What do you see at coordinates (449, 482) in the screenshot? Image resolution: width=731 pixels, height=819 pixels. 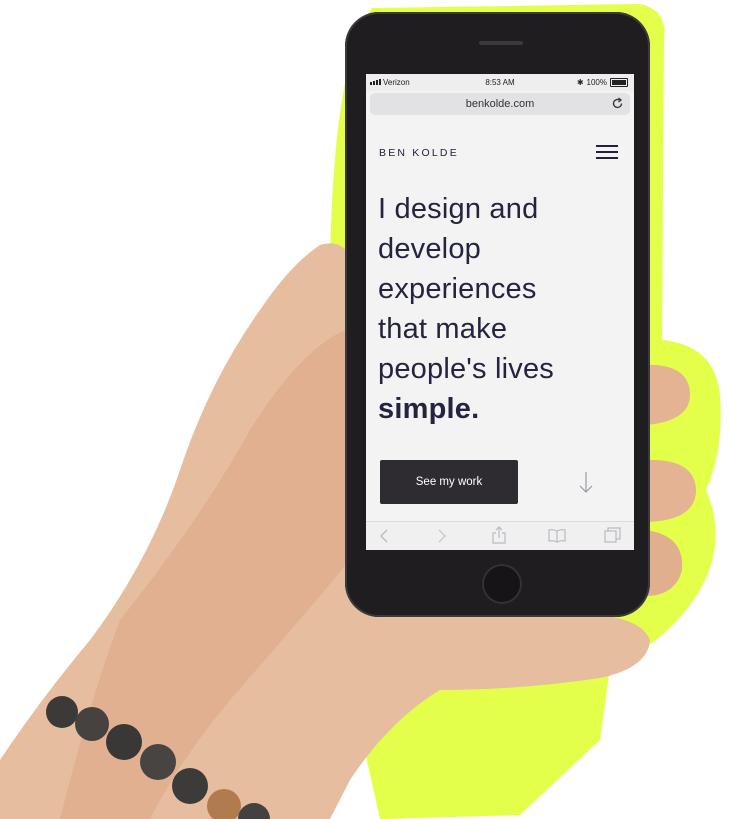 I see `see-my-work-button: See my work` at bounding box center [449, 482].